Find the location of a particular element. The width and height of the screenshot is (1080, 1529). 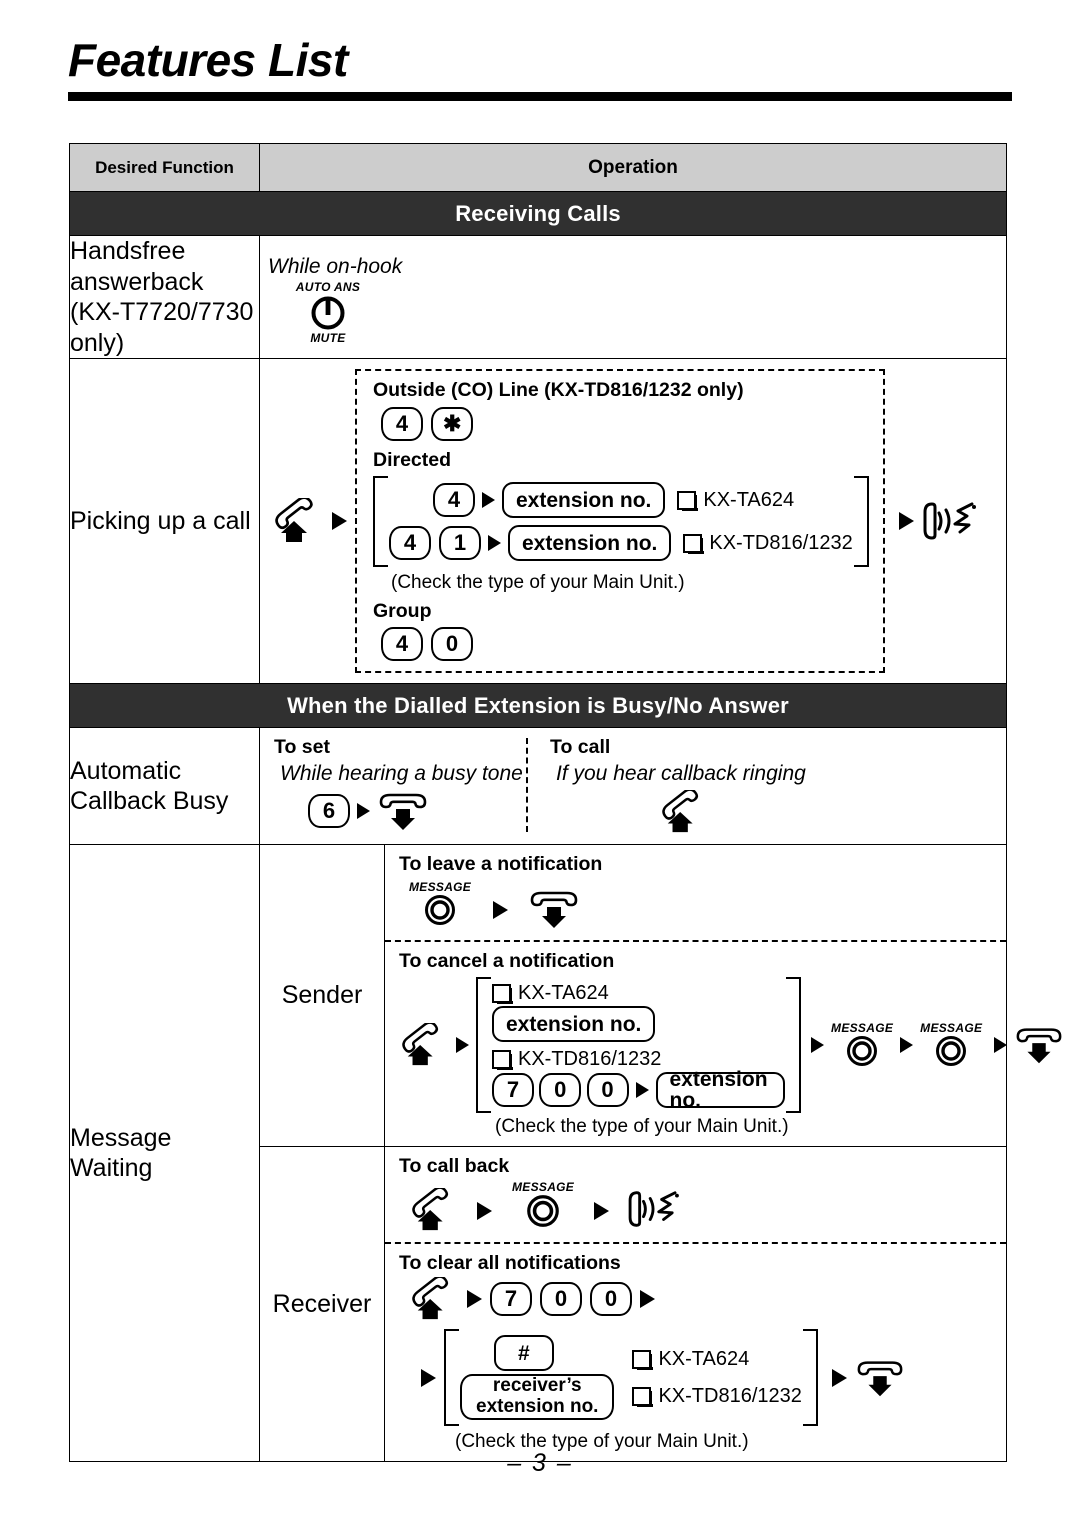

field-extension-no-cancel-a: extension no. is located at coordinates (574, 1024).